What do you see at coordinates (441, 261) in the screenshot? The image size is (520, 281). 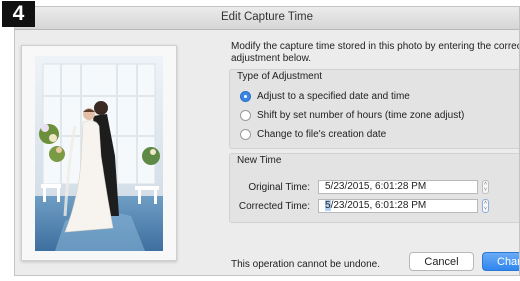 I see `cancel-button: Cancel` at bounding box center [441, 261].